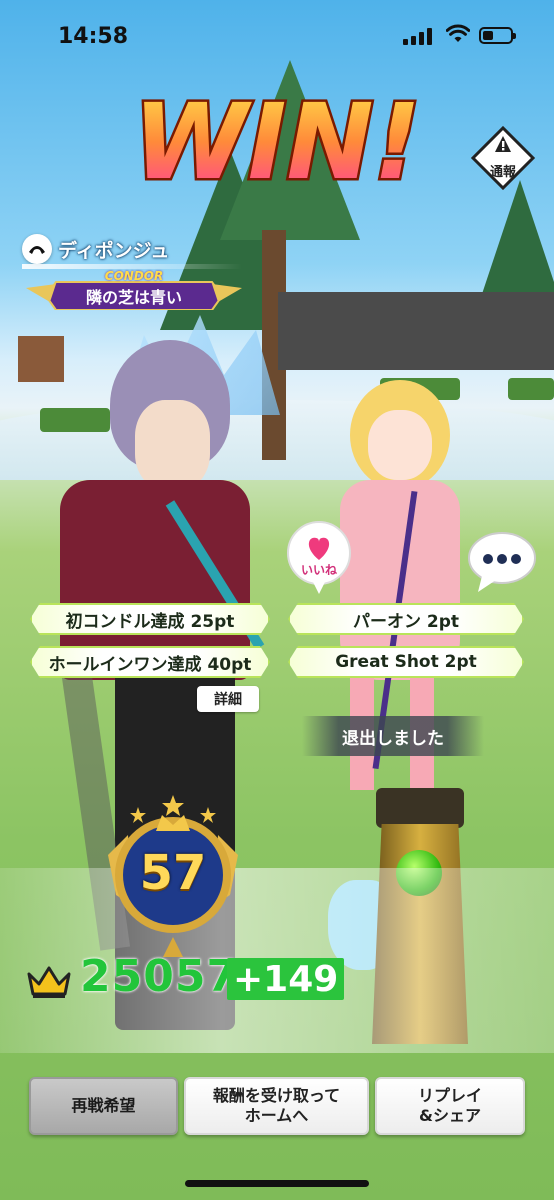 Image resolution: width=554 pixels, height=1200 pixels. Describe the element at coordinates (37, 249) in the screenshot. I see `phone-icon` at that location.